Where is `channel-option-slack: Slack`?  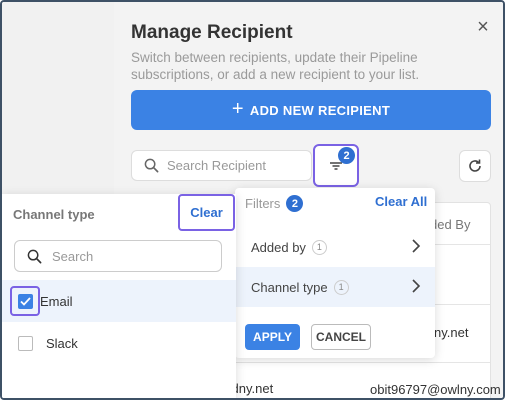
channel-option-slack: Slack is located at coordinates (119, 343).